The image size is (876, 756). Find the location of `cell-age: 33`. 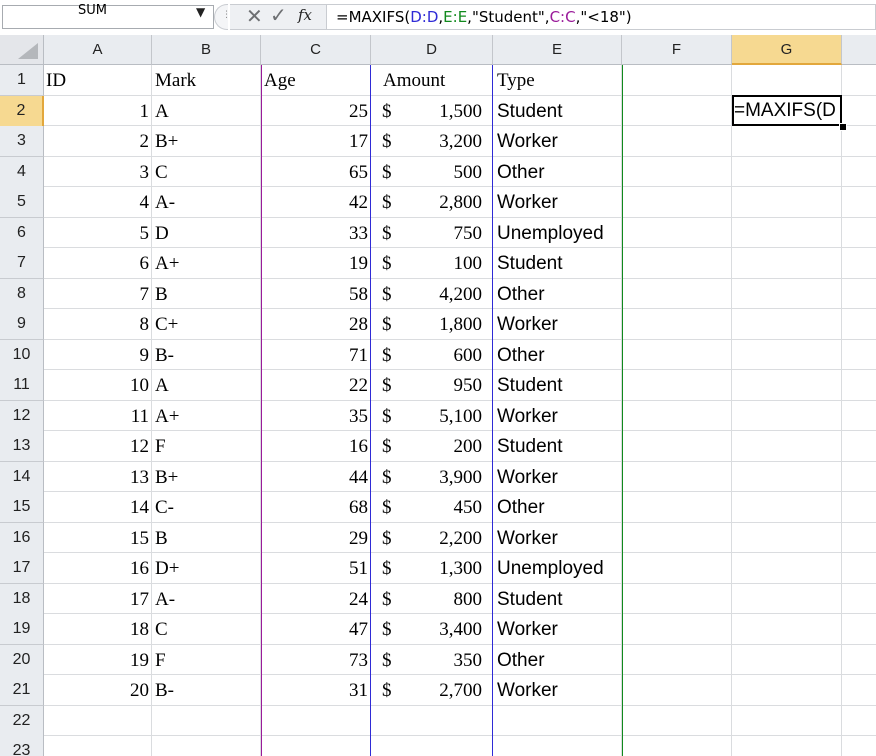

cell-age: 33 is located at coordinates (314, 234).